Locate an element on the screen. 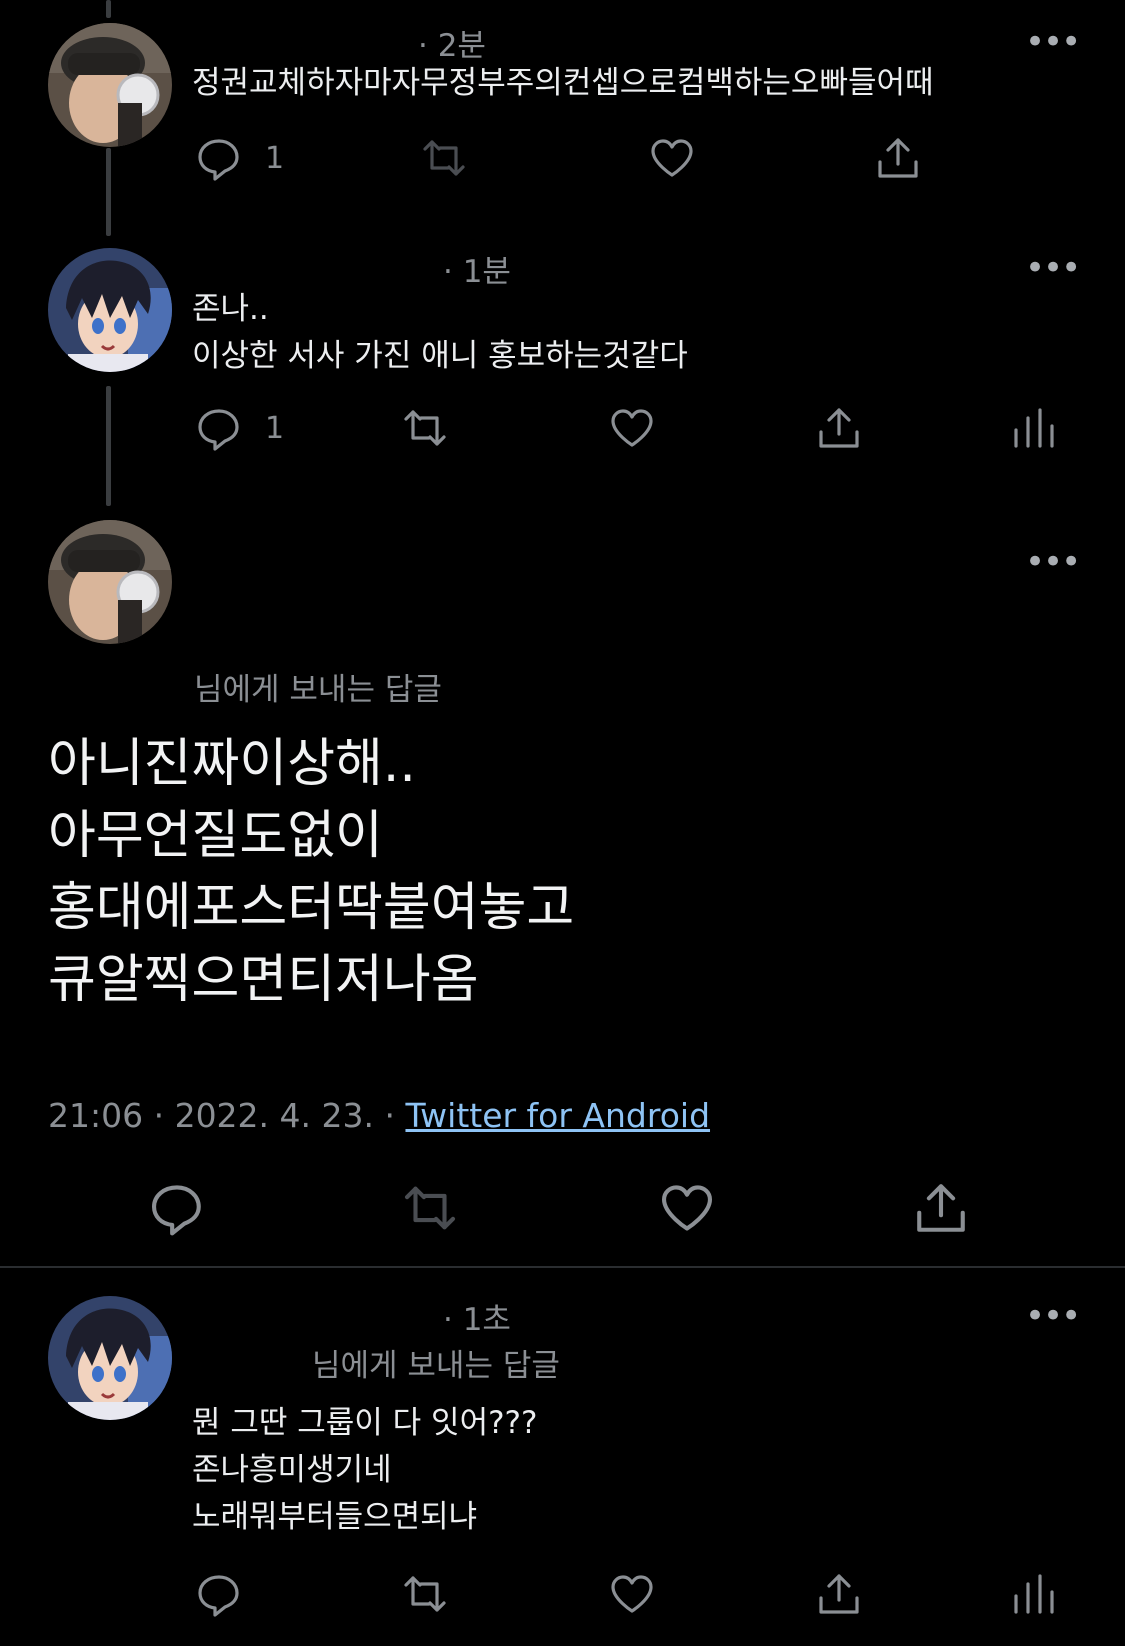 This screenshot has width=1125, height=1646. tweet-text: 존나.. 이상한 서사 가진 애니 홍보하는것같다 is located at coordinates (440, 332).